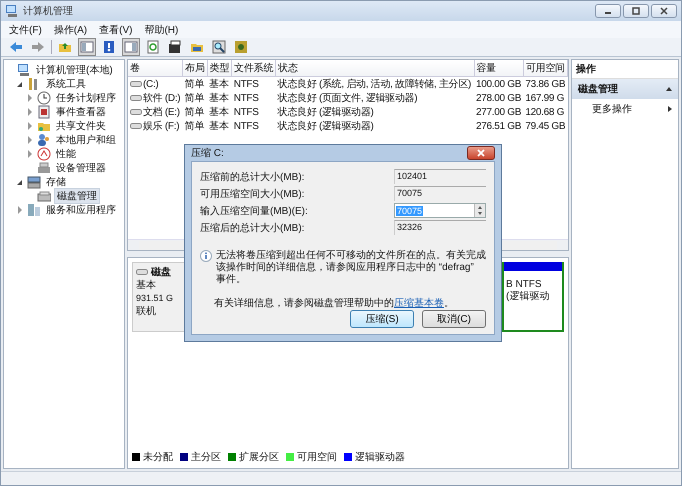 The height and width of the screenshot is (486, 682). Describe the element at coordinates (161, 29) in the screenshot. I see `menu-item: 帮助(H)` at that location.